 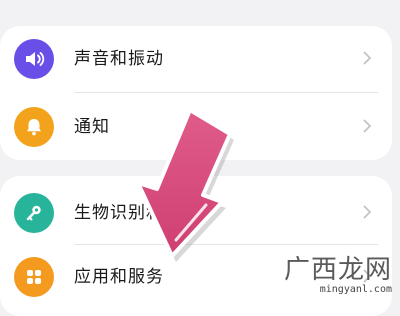 I want to click on watermark-url: mingyanl.com, so click(x=355, y=289).